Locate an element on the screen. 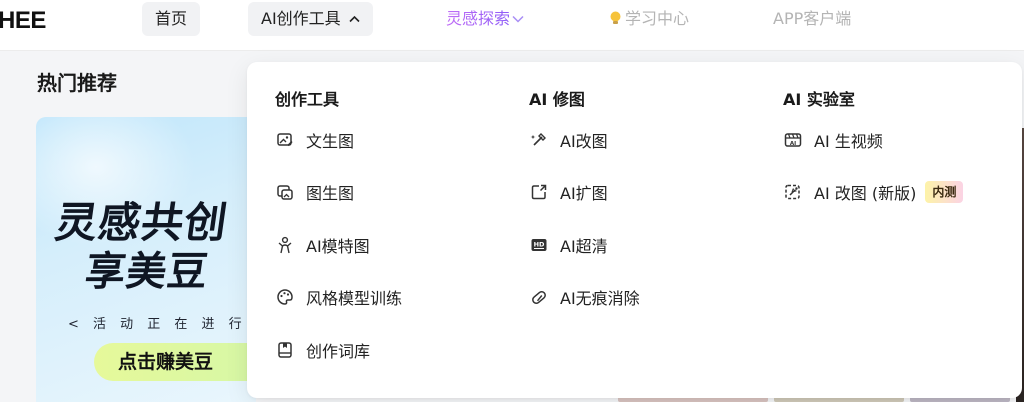 The height and width of the screenshot is (402, 1024). banner-headline-2: 享美豆 is located at coordinates (147, 272).